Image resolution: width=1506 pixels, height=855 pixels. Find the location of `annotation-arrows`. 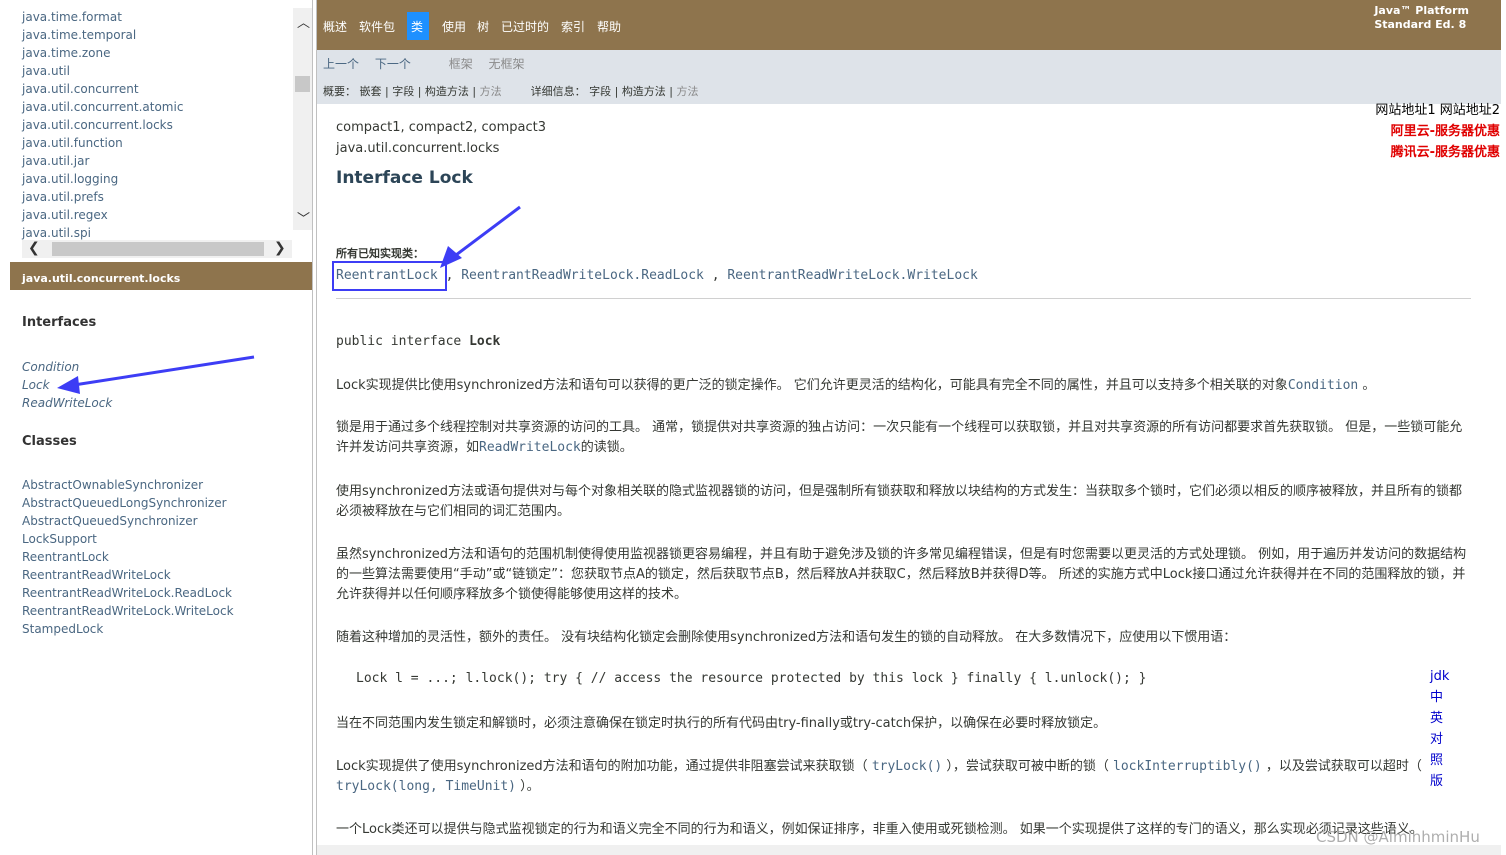

annotation-arrows is located at coordinates (289, 299).